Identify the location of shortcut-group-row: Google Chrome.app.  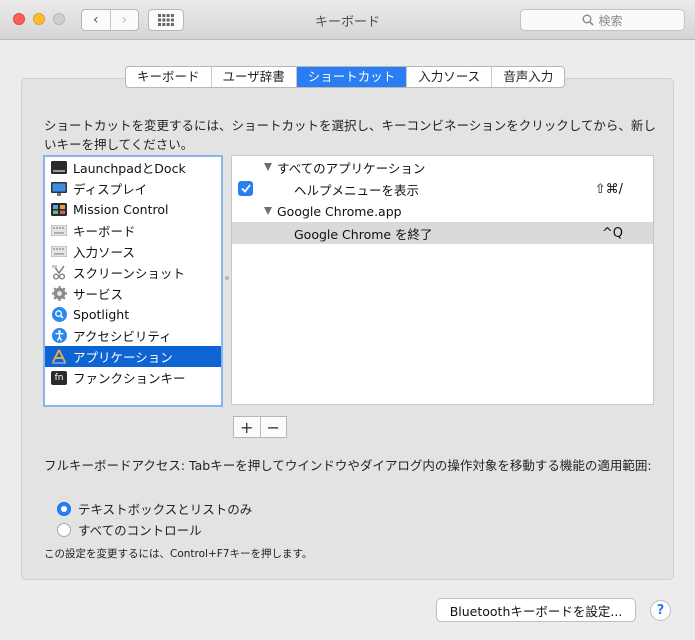
(442, 211).